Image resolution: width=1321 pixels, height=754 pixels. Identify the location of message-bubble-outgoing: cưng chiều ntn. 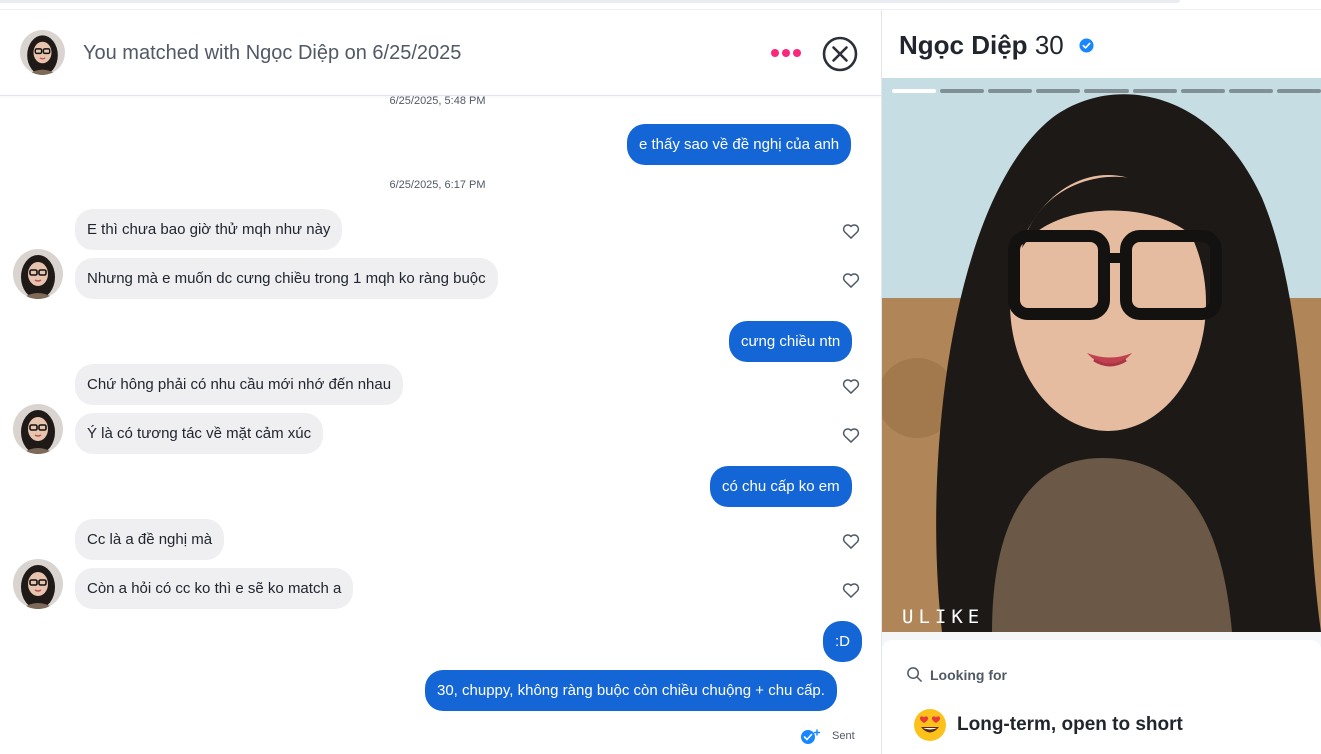
(791, 341).